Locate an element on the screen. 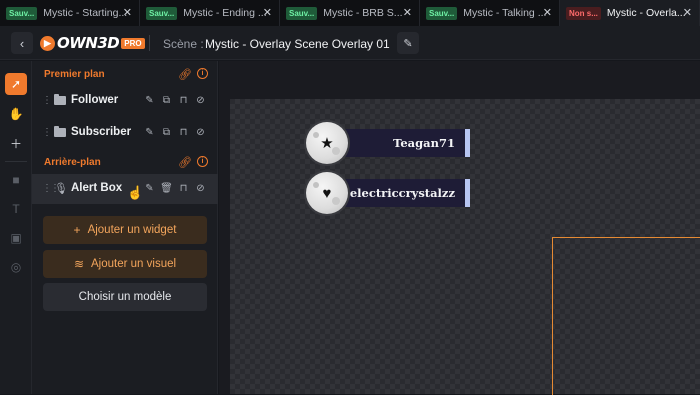  cursor-arrow-icon: ➚ is located at coordinates (16, 84).